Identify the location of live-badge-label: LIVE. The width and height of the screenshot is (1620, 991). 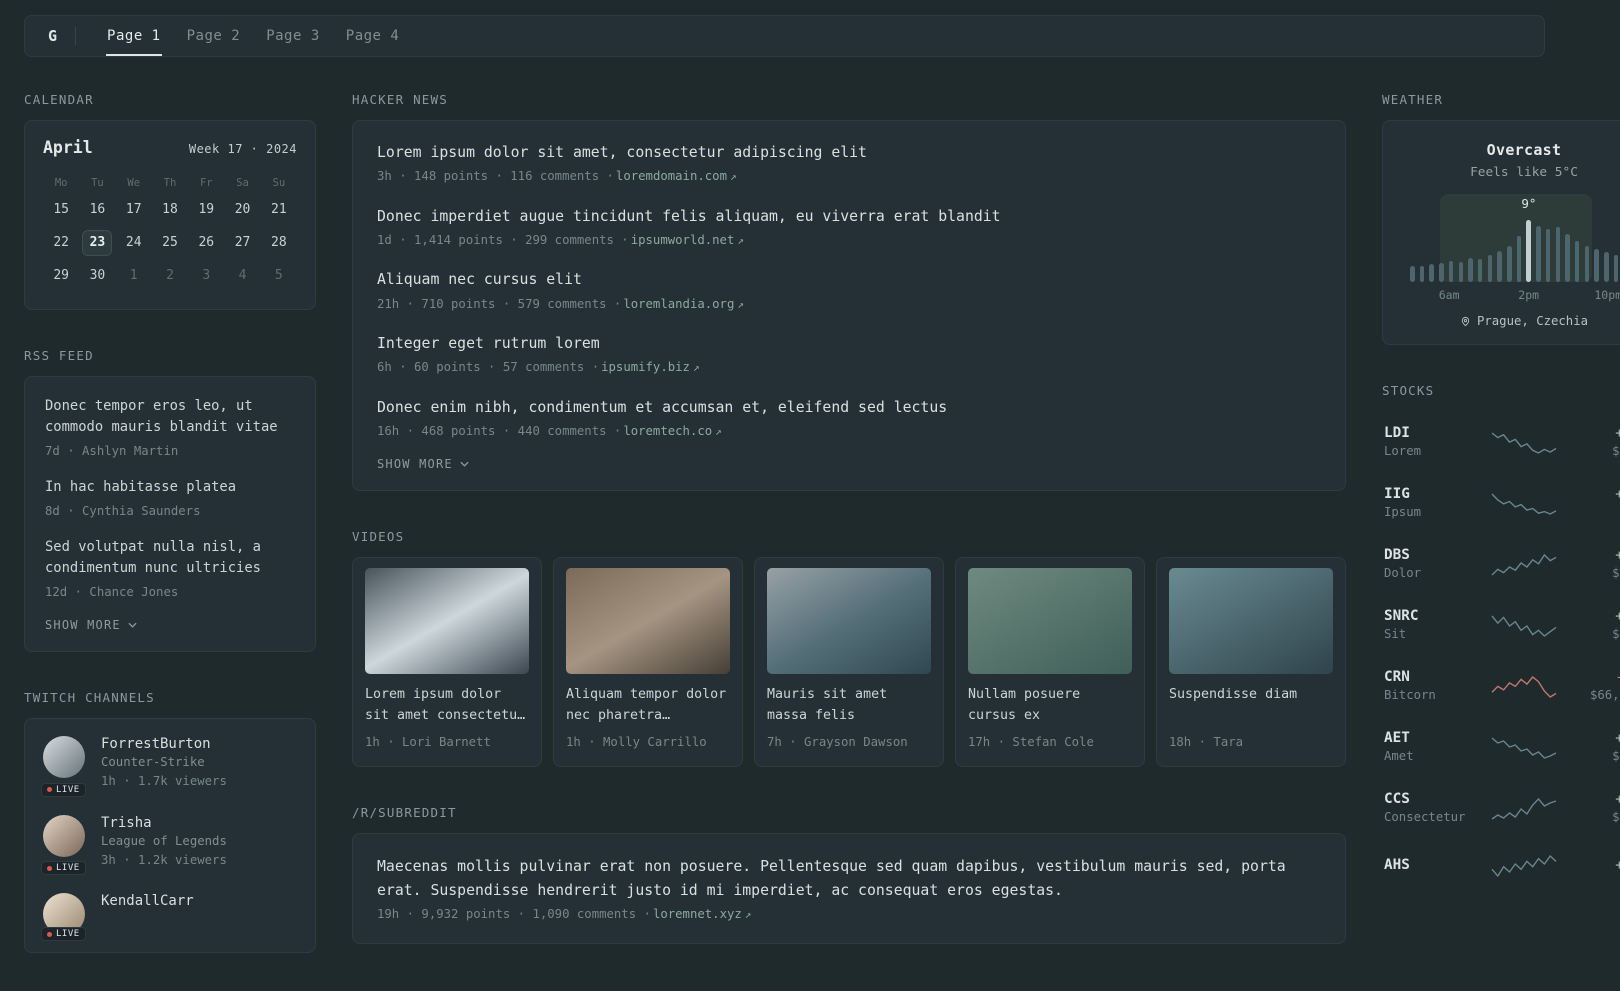
(68, 934).